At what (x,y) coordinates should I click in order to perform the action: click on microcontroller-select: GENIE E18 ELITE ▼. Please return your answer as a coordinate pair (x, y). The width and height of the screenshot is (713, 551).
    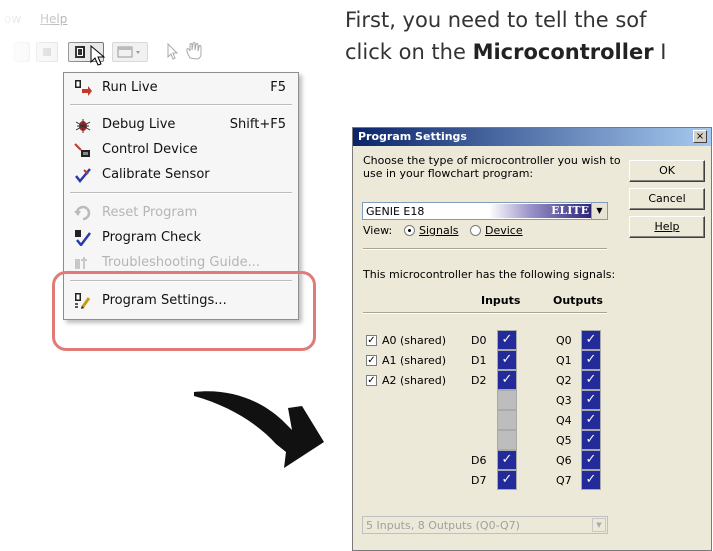
    Looking at the image, I should click on (485, 211).